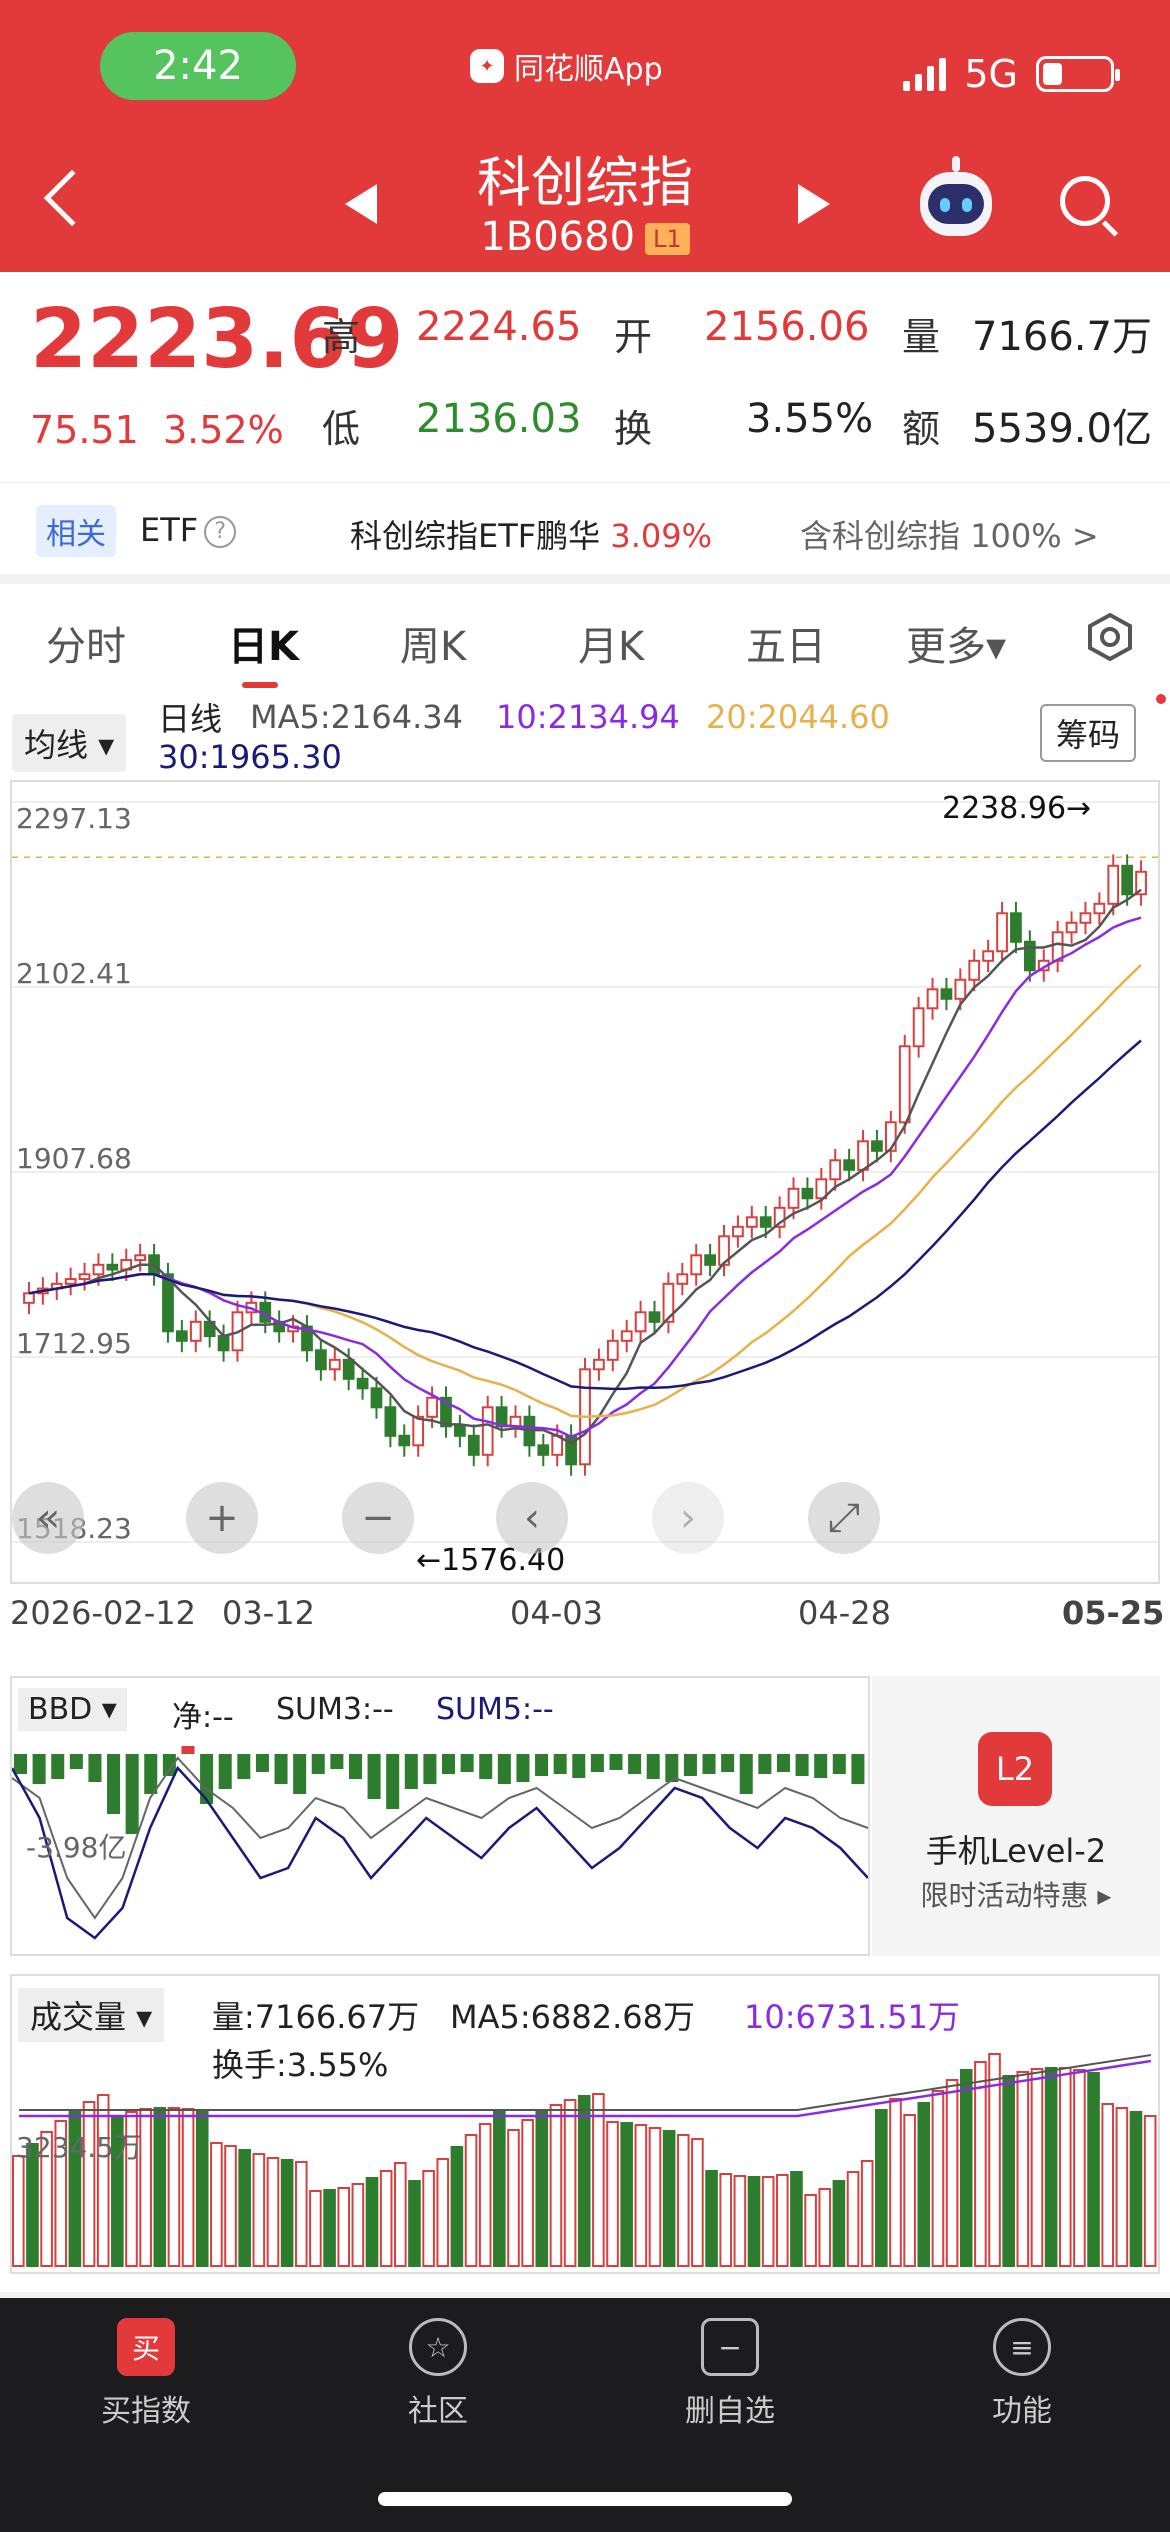  Describe the element at coordinates (86, 643) in the screenshot. I see `tab-intraday: 分时` at that location.